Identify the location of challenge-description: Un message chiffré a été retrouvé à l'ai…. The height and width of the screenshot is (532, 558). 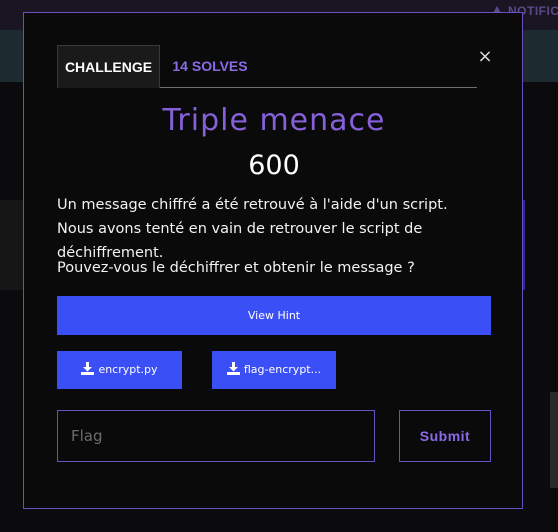
(252, 229).